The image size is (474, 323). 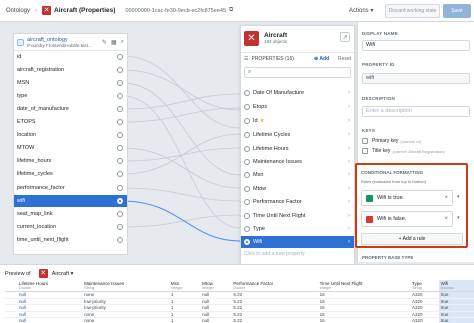 What do you see at coordinates (321, 59) in the screenshot?
I see `add-property-button: ⊕ Add` at bounding box center [321, 59].